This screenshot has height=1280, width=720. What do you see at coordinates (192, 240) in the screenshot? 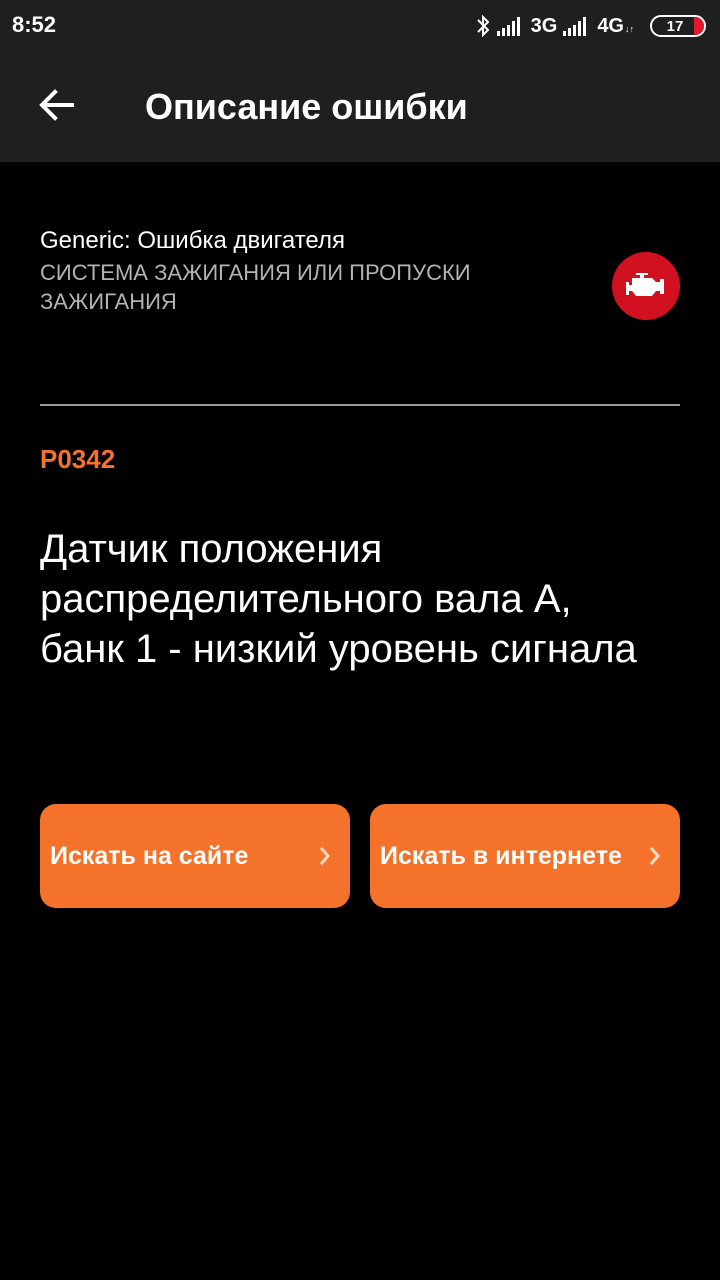
I see `category-title: Generic: Ошибка двигателя` at bounding box center [192, 240].